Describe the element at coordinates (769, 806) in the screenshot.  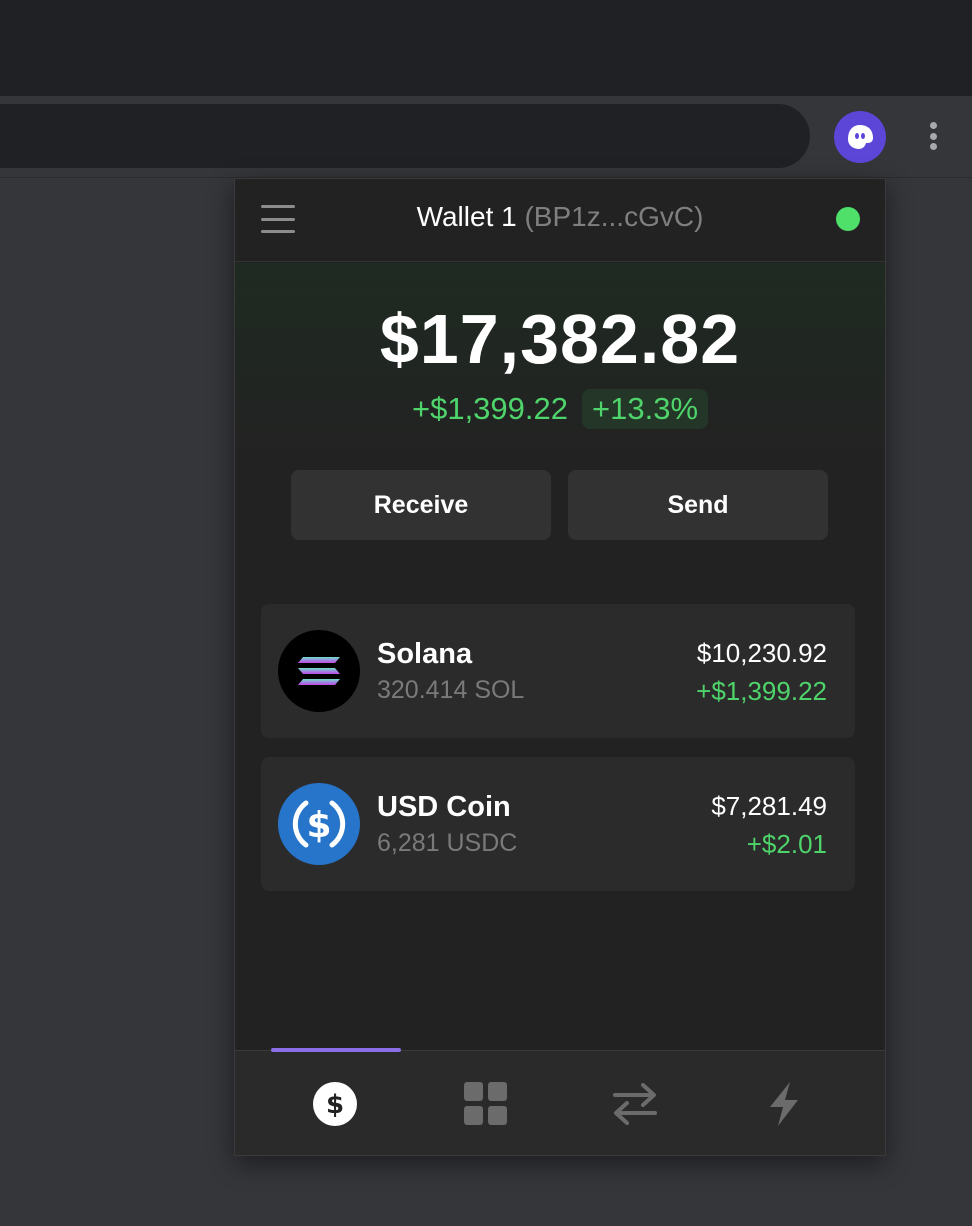
I see `token-usd-value: $7,281.49` at that location.